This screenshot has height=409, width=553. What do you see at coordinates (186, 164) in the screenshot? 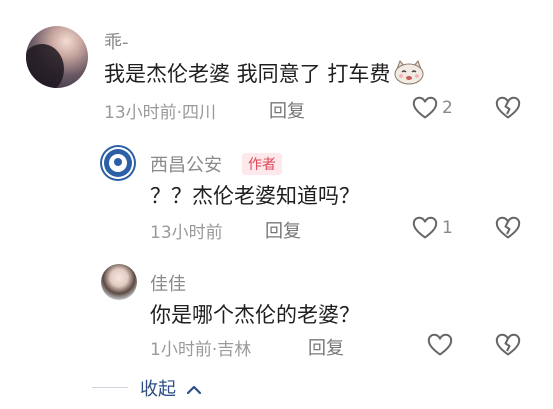
I see `comment-username: 西昌公安` at bounding box center [186, 164].